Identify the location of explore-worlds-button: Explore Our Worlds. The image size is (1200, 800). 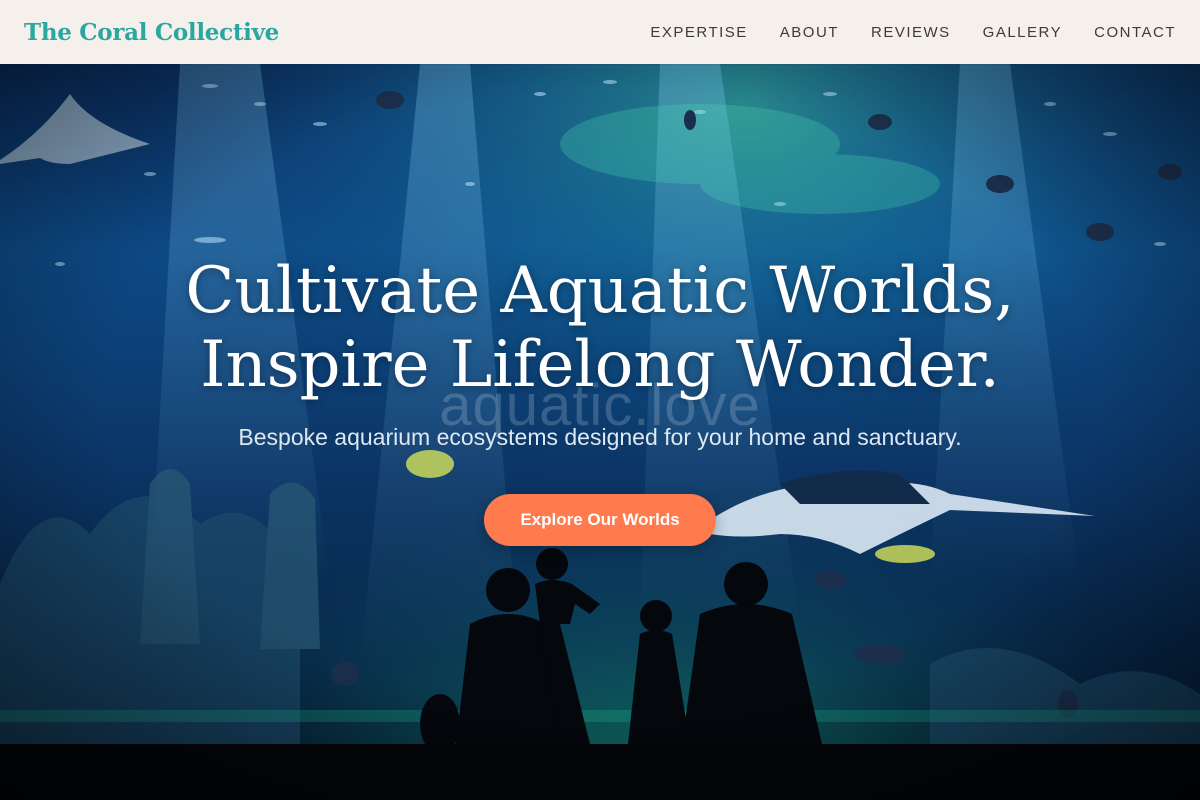
(600, 520).